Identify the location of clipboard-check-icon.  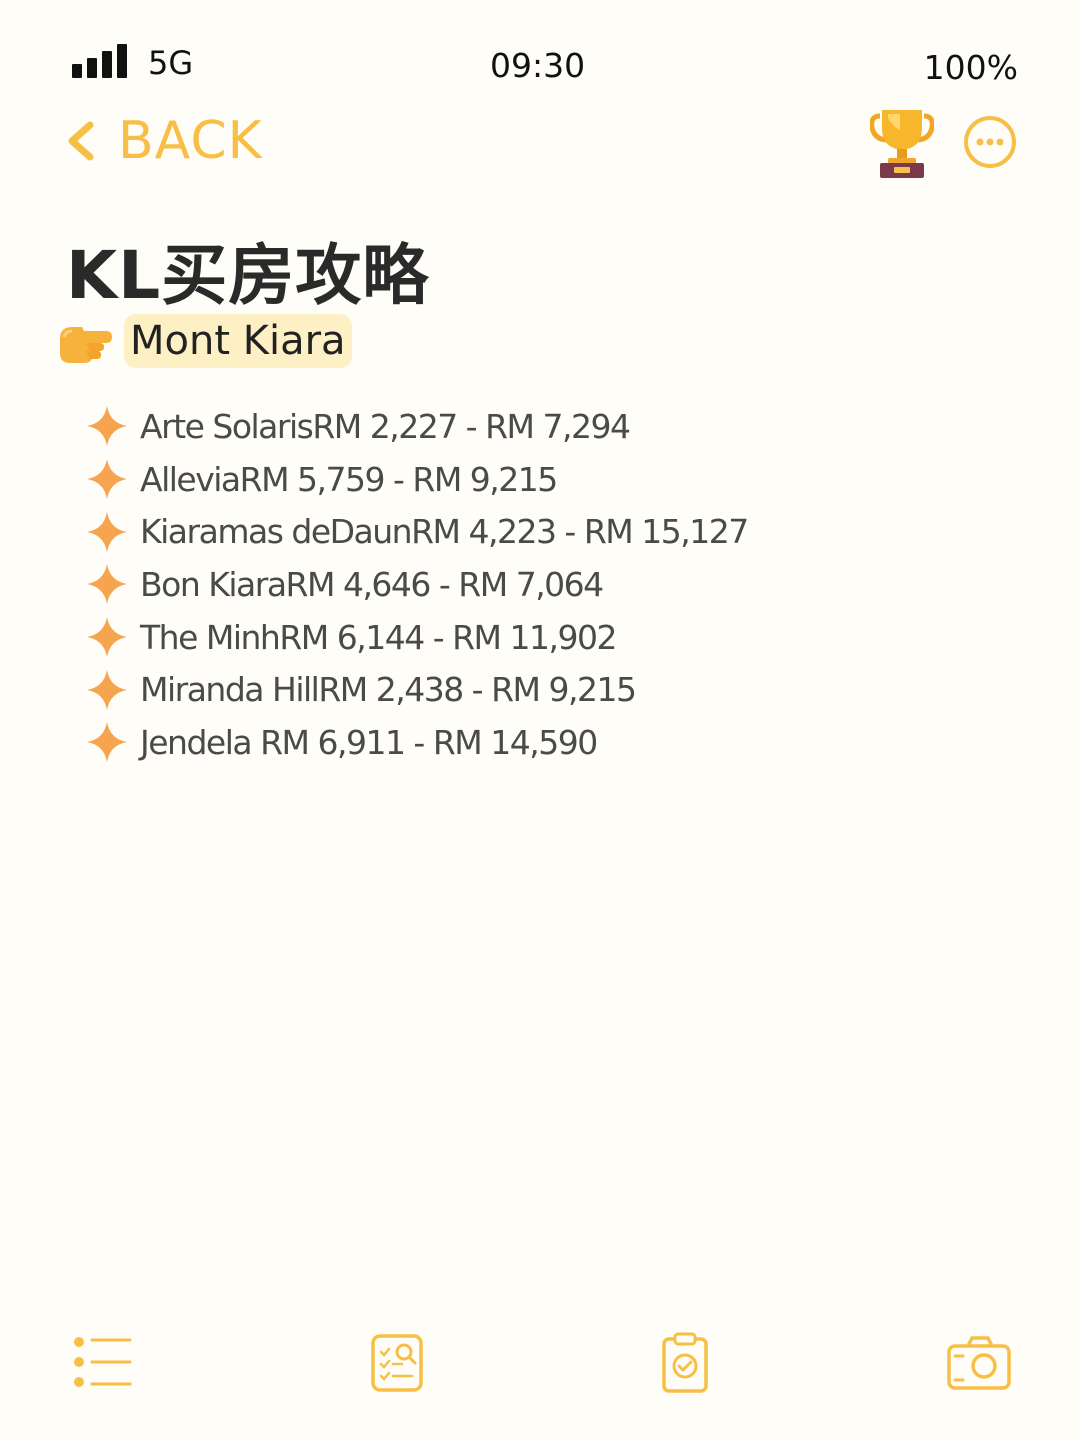
(685, 1363).